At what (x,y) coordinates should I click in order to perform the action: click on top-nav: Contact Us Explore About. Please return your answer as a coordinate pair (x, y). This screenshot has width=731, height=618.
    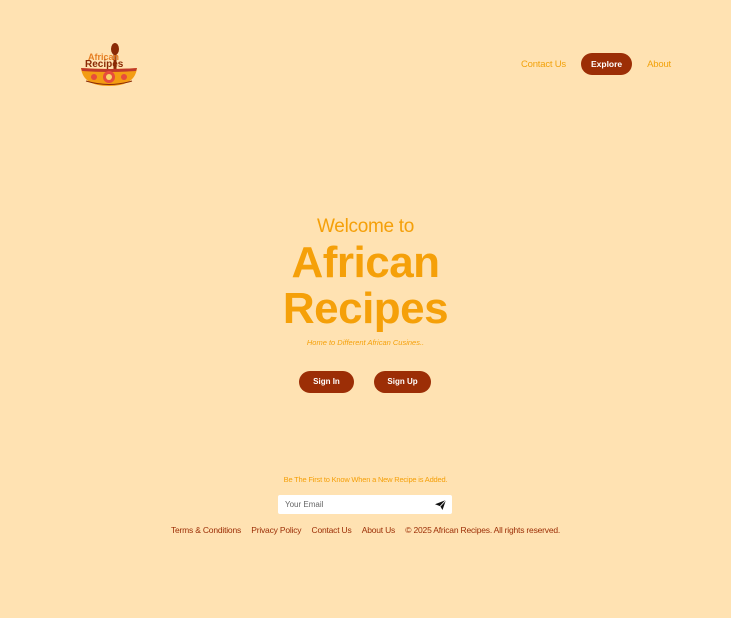
    Looking at the image, I should click on (596, 64).